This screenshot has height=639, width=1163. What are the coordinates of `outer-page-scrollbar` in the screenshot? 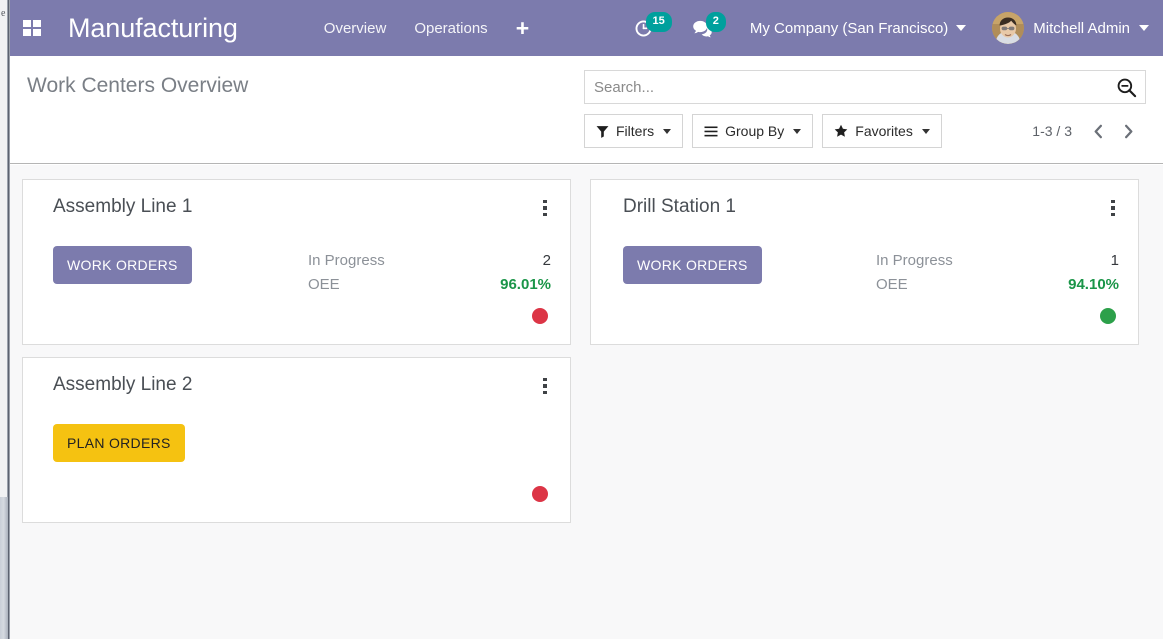 It's located at (4, 319).